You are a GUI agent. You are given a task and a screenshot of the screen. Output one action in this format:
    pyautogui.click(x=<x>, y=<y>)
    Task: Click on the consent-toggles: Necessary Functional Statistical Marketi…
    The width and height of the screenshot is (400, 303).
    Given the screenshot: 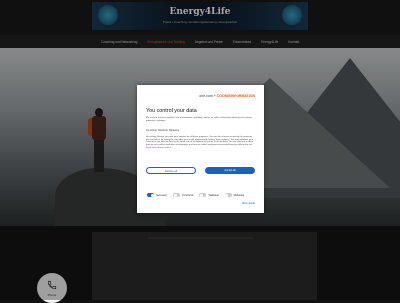 What is the action you would take?
    pyautogui.click(x=195, y=195)
    